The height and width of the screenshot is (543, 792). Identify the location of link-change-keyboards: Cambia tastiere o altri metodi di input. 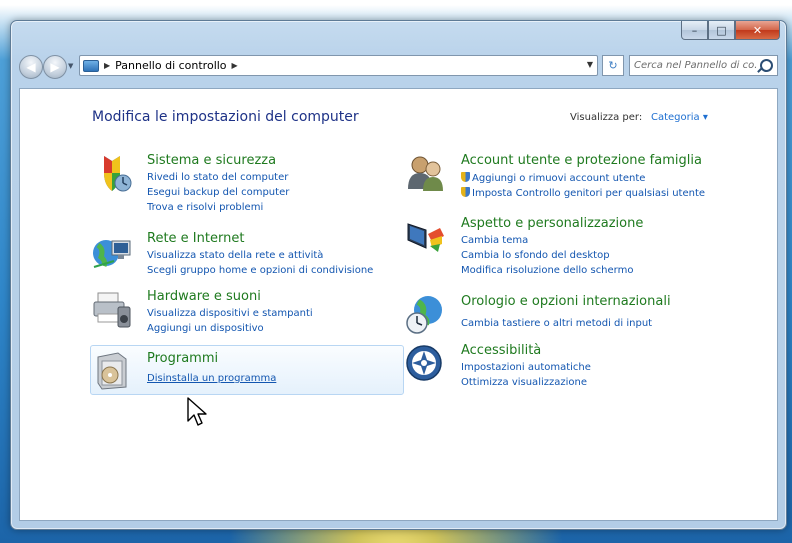
(556, 323).